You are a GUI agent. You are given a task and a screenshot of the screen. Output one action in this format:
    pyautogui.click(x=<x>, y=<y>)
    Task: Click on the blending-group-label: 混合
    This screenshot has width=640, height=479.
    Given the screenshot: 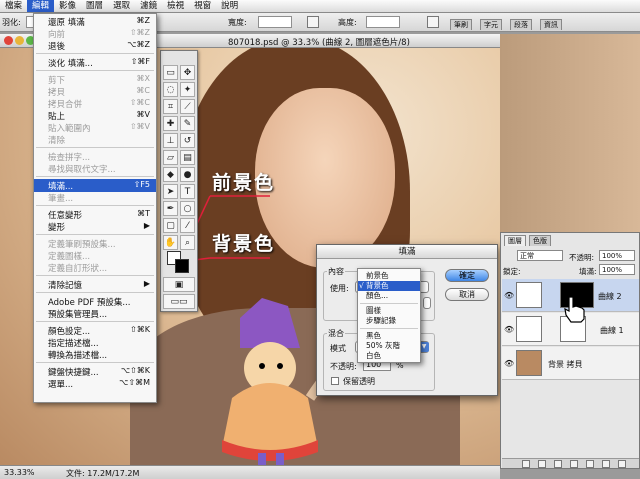 What is the action you would take?
    pyautogui.click(x=336, y=333)
    